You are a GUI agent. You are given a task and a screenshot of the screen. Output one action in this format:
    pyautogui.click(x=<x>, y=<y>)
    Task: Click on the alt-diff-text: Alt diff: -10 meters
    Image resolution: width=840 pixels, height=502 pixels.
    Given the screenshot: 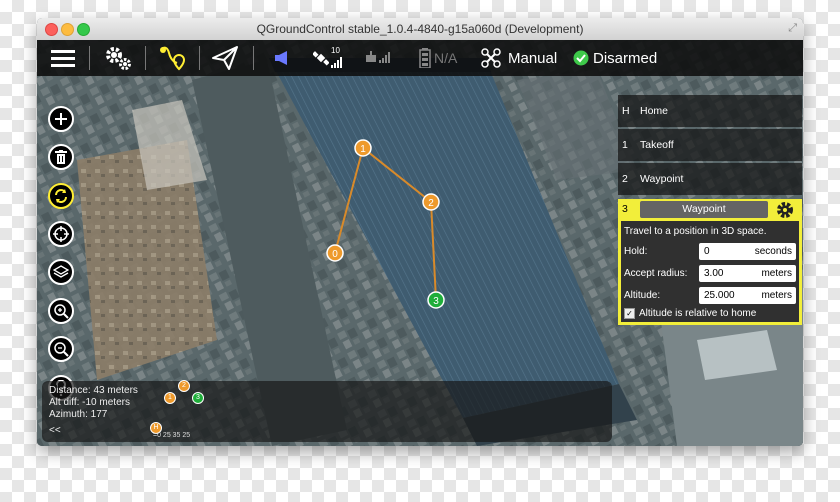 What is the action you would take?
    pyautogui.click(x=89, y=402)
    